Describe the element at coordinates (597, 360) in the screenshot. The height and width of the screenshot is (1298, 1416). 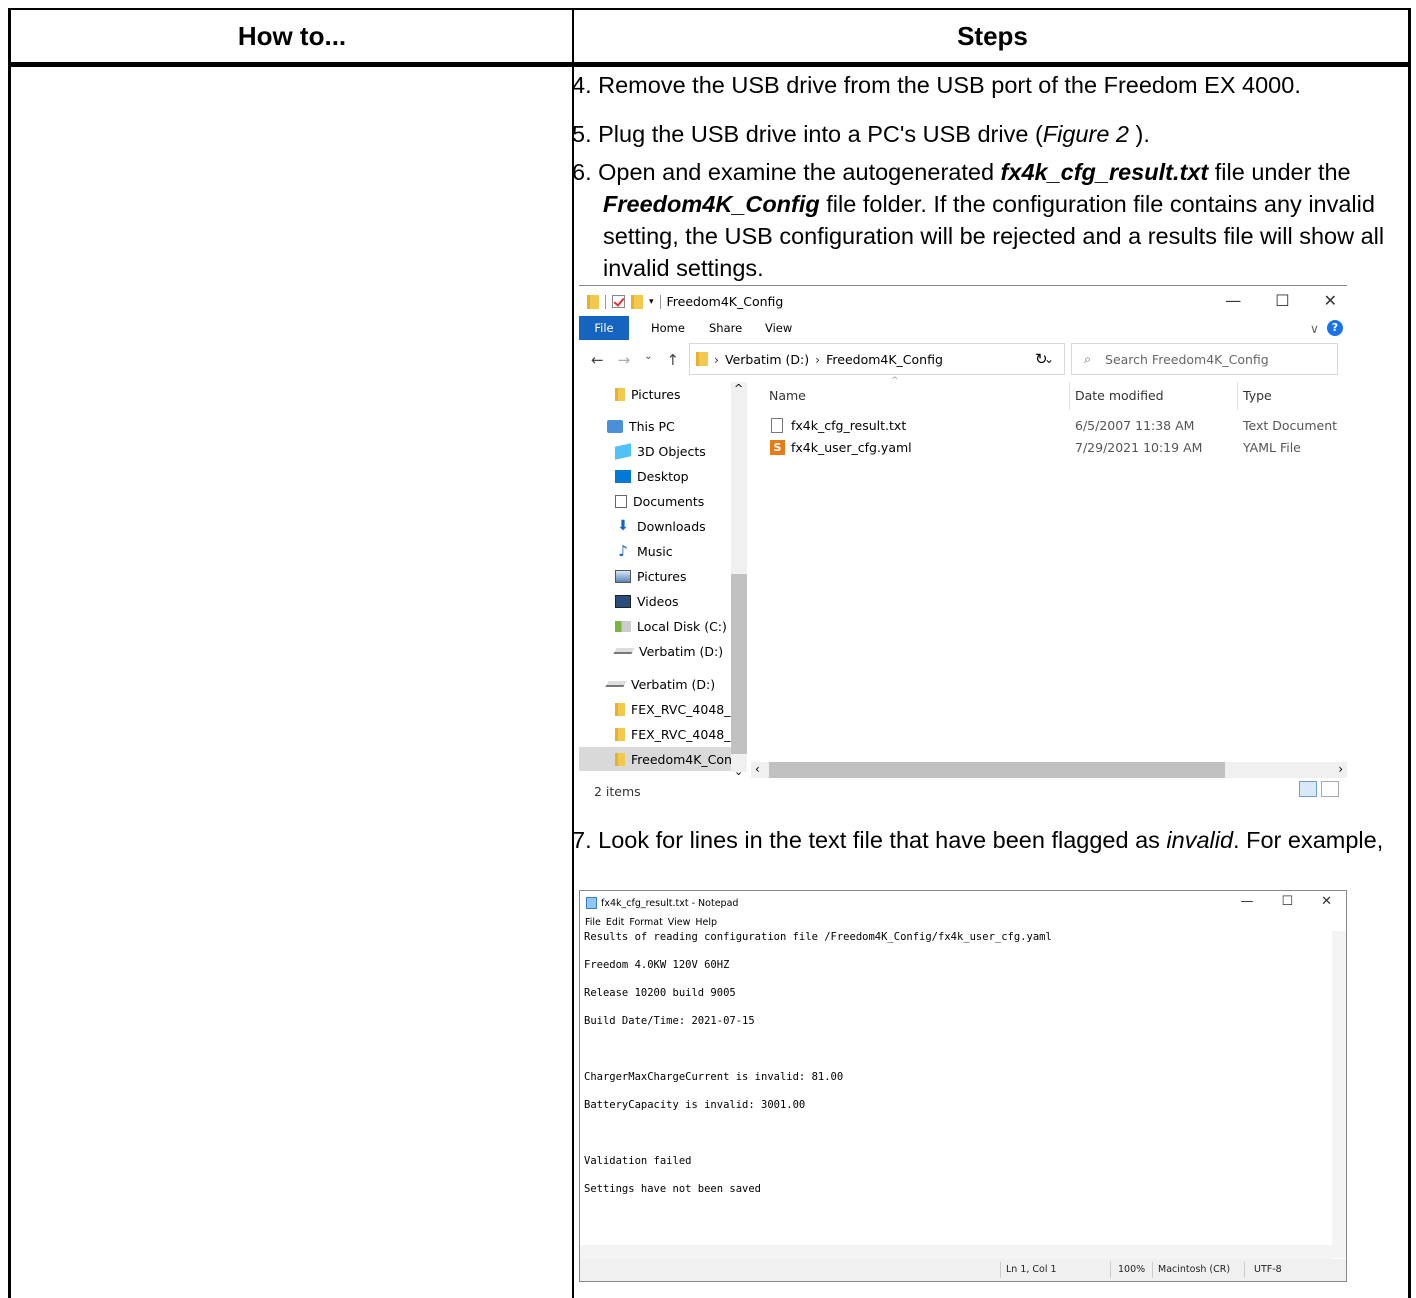
I see `back-icon: ←` at that location.